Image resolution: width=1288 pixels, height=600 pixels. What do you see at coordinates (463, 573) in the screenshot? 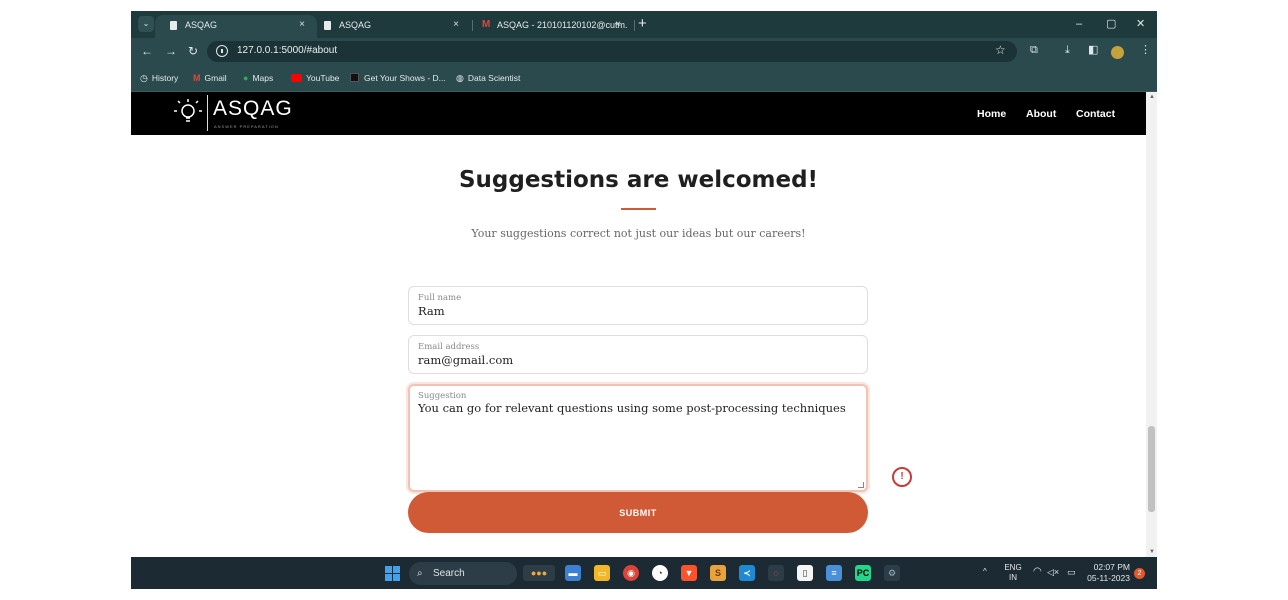
I see `taskbar-search: ⌕ Search` at bounding box center [463, 573].